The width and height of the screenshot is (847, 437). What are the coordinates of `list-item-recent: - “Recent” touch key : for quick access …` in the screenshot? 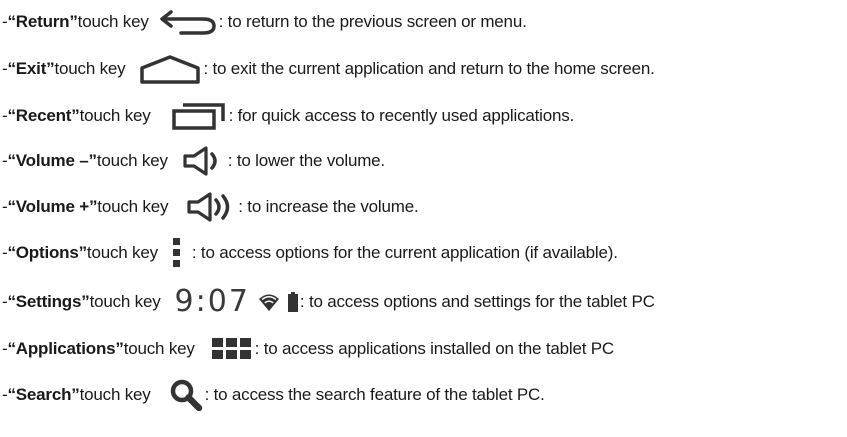 It's located at (288, 116).